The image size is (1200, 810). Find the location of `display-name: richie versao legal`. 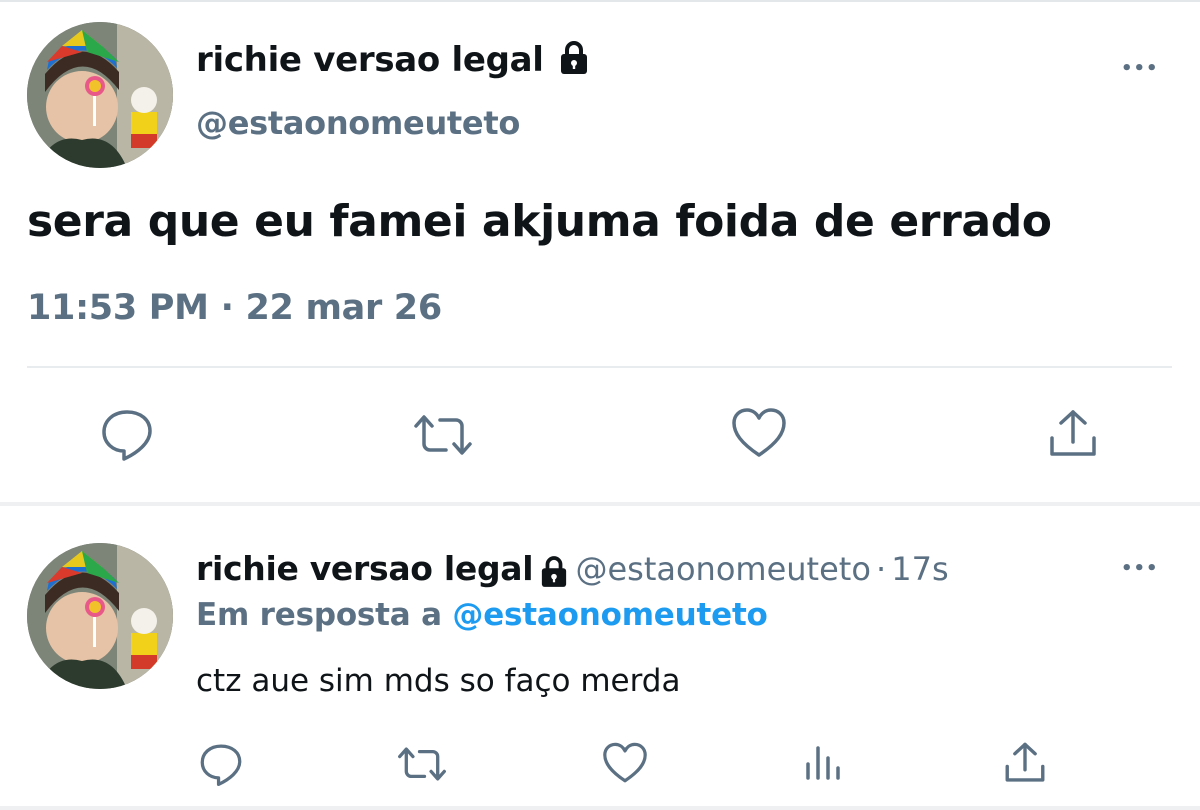

display-name: richie versao legal is located at coordinates (392, 60).